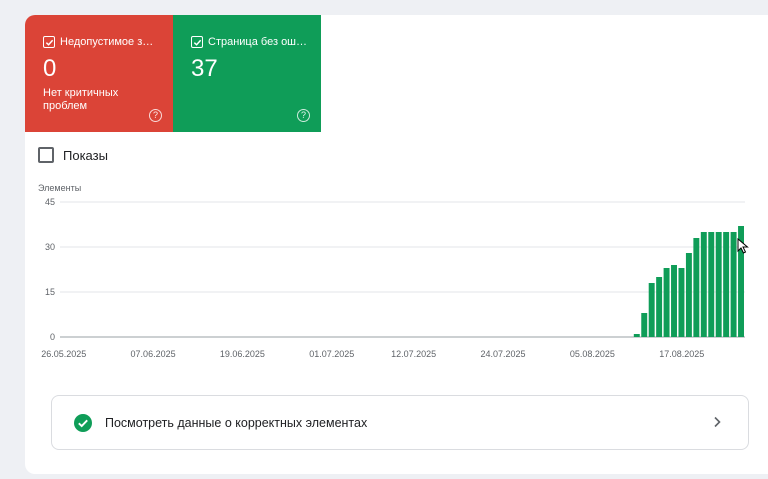 This screenshot has height=479, width=768. What do you see at coordinates (85, 155) in the screenshot?
I see `impressions-label: Показы` at bounding box center [85, 155].